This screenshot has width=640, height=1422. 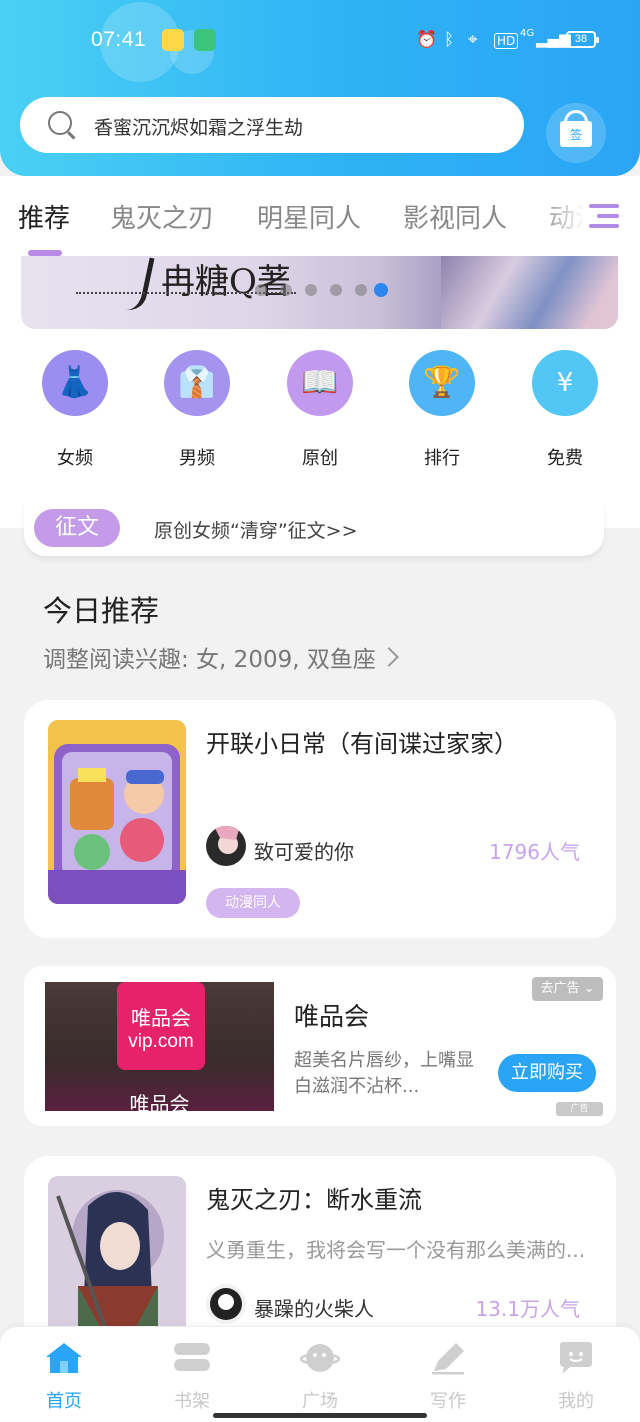 I want to click on hd-icon: HD, so click(x=506, y=41).